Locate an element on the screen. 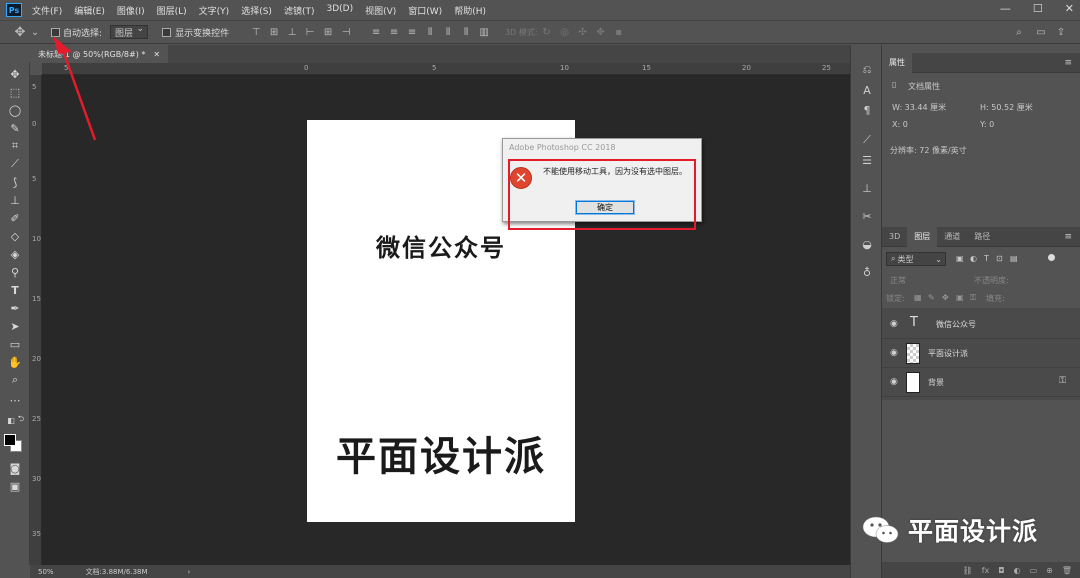  history-brush-tool-icon: ✐ is located at coordinates (15, 218).